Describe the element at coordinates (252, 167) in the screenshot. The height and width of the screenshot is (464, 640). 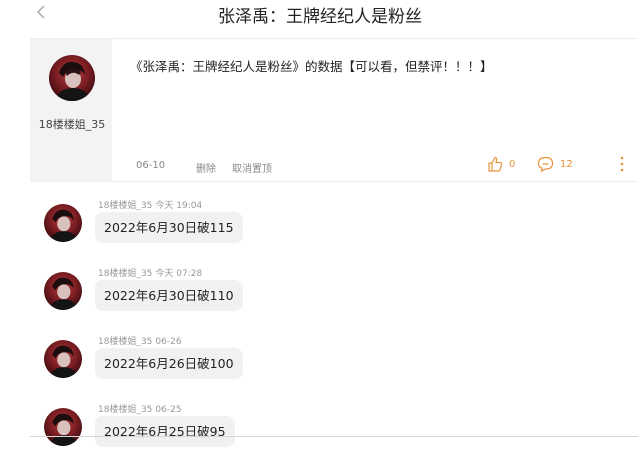
I see `unpin-button: 取消置顶` at that location.